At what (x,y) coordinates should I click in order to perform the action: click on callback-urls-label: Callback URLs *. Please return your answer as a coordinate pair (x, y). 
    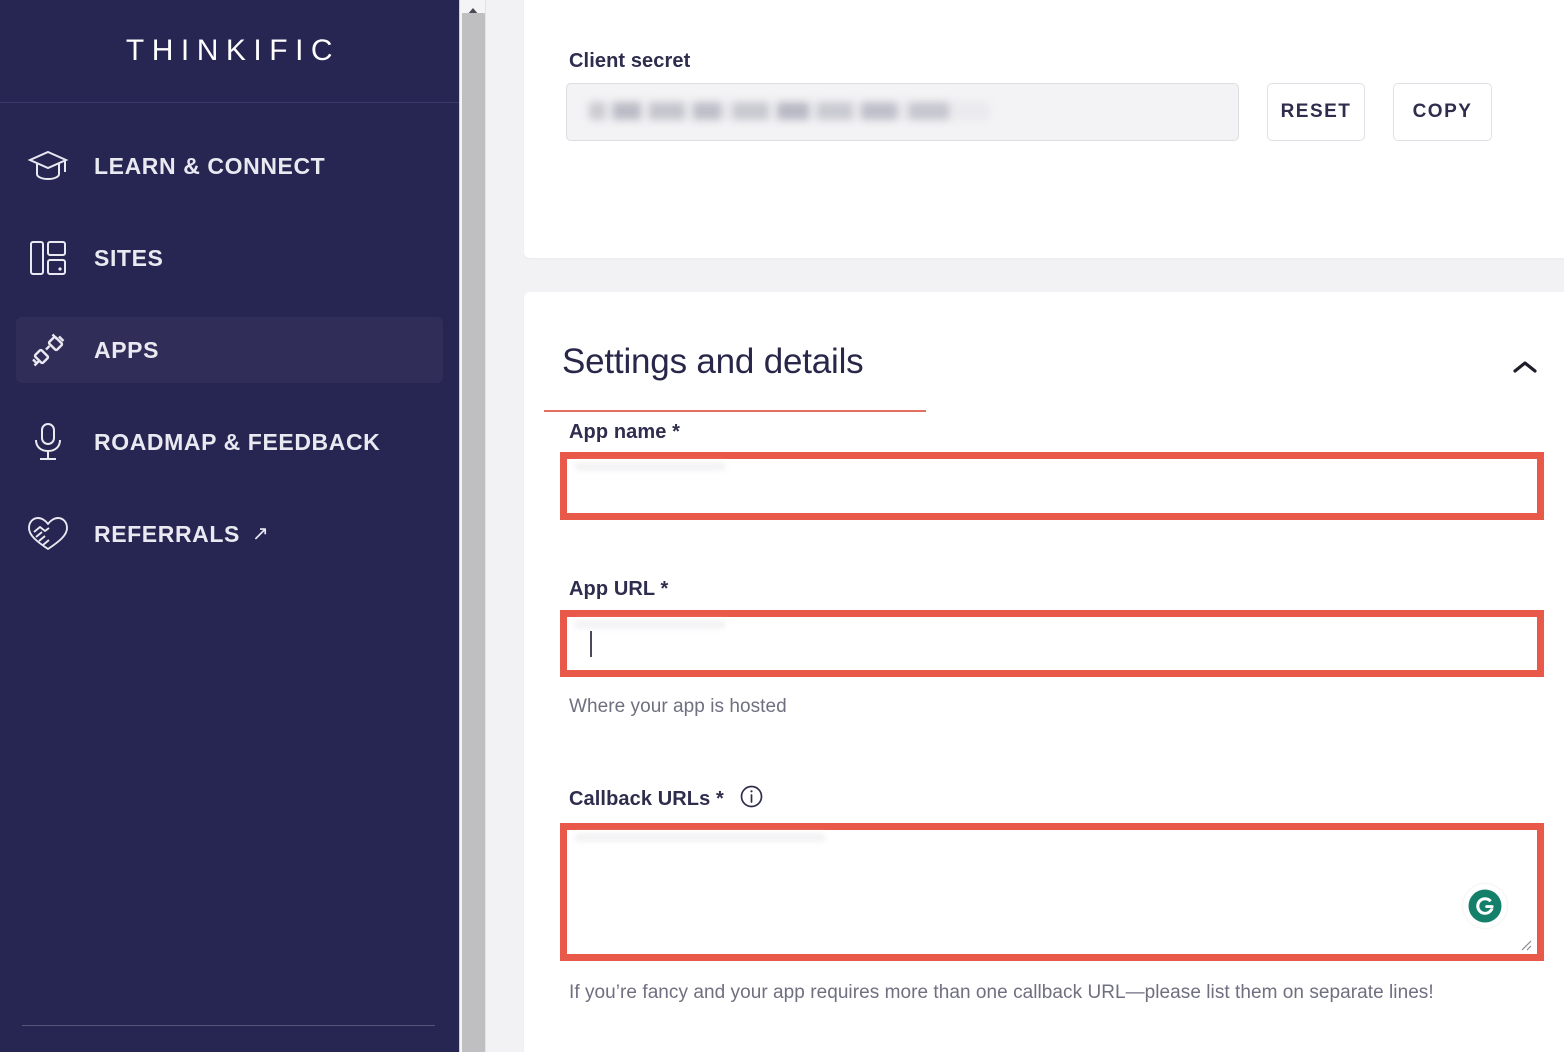
    Looking at the image, I should click on (666, 798).